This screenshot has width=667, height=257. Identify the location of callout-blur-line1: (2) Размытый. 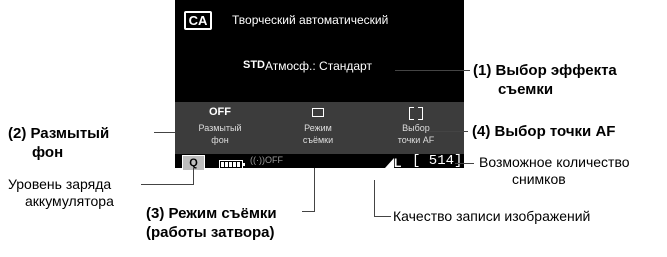
(59, 133).